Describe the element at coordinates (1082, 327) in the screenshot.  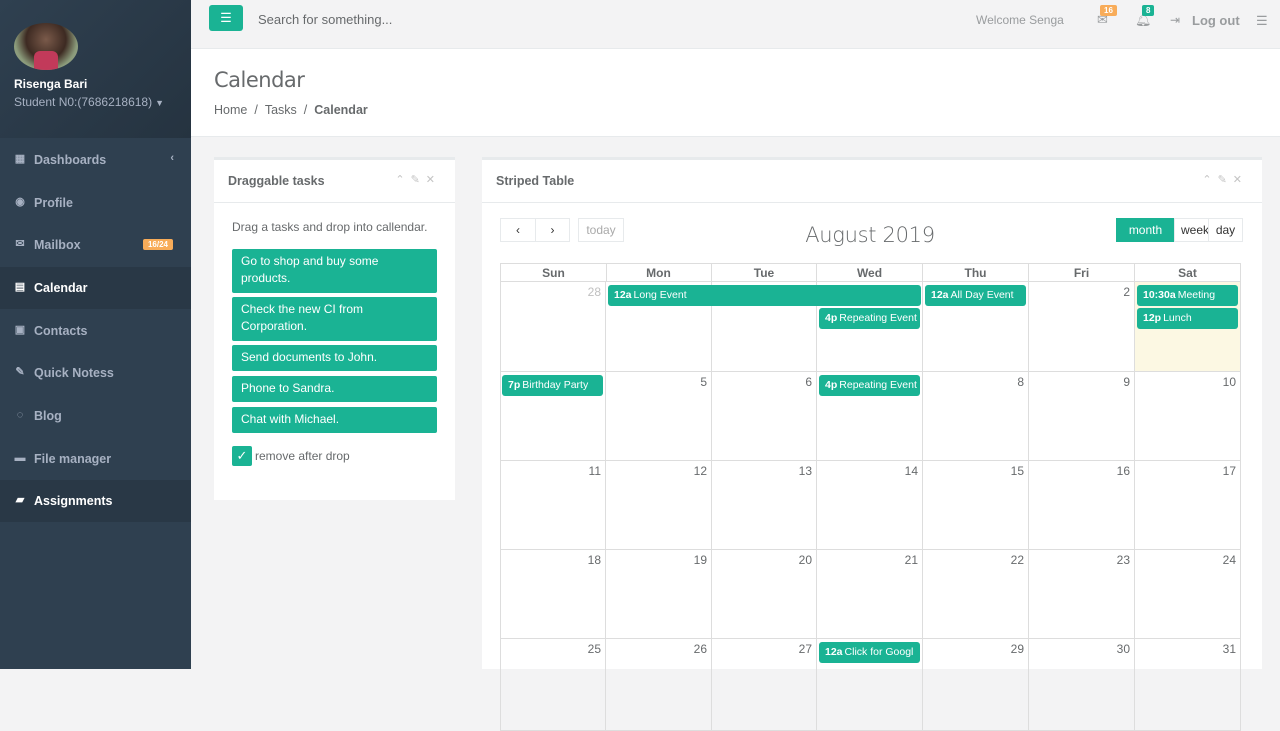
I see `day-cell: 2` at that location.